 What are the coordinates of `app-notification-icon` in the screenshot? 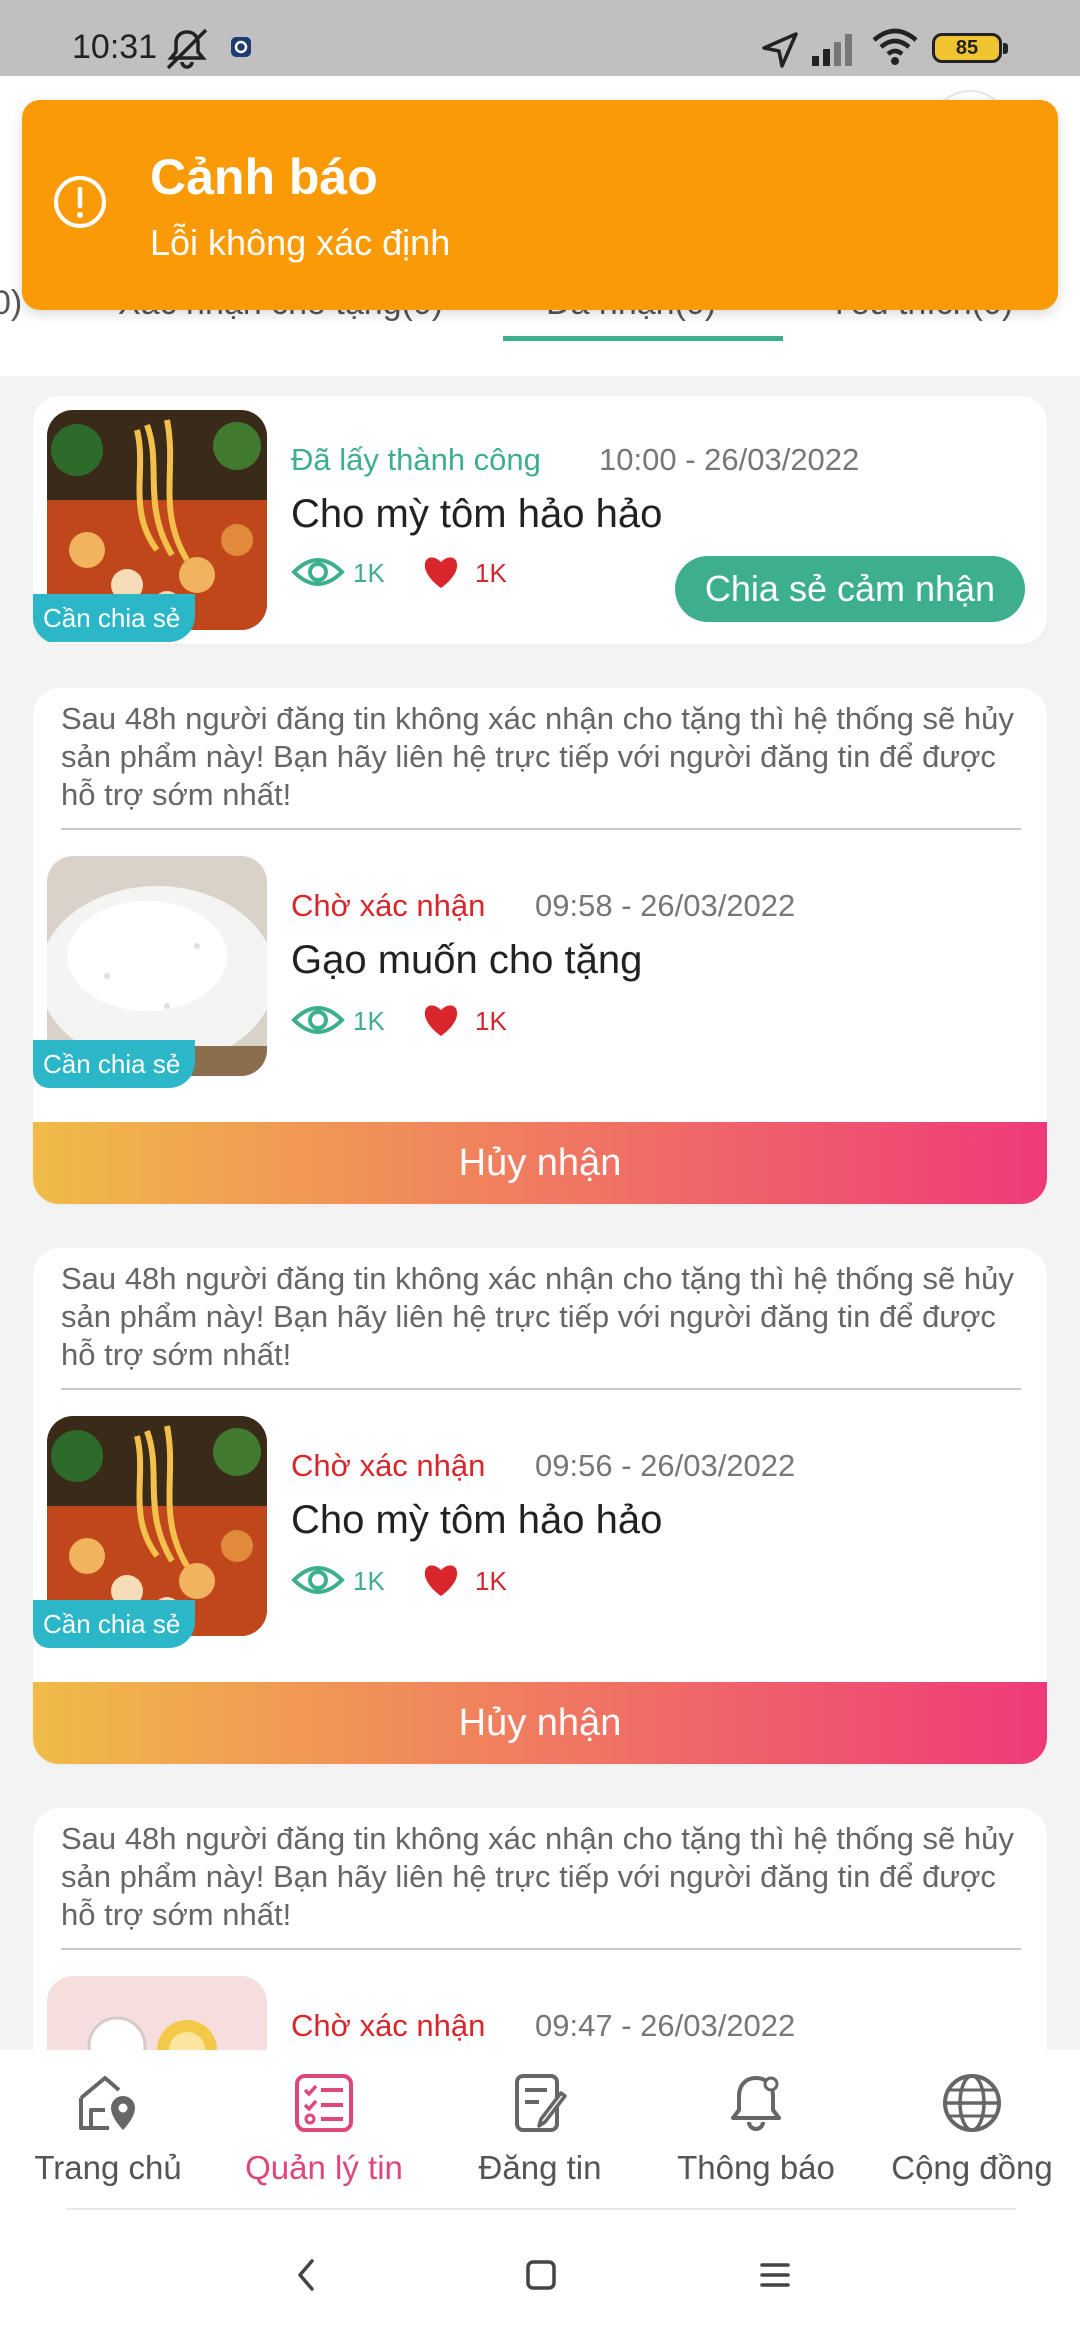 It's located at (241, 47).